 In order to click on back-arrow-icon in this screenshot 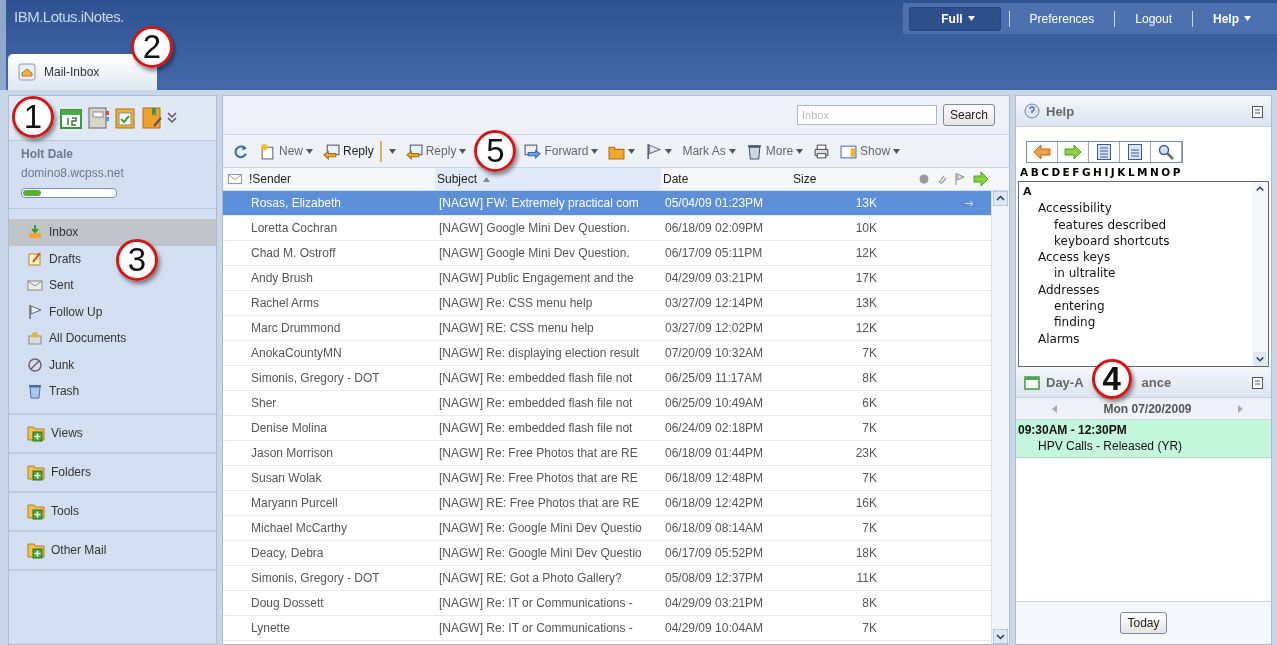, I will do `click(1042, 152)`.